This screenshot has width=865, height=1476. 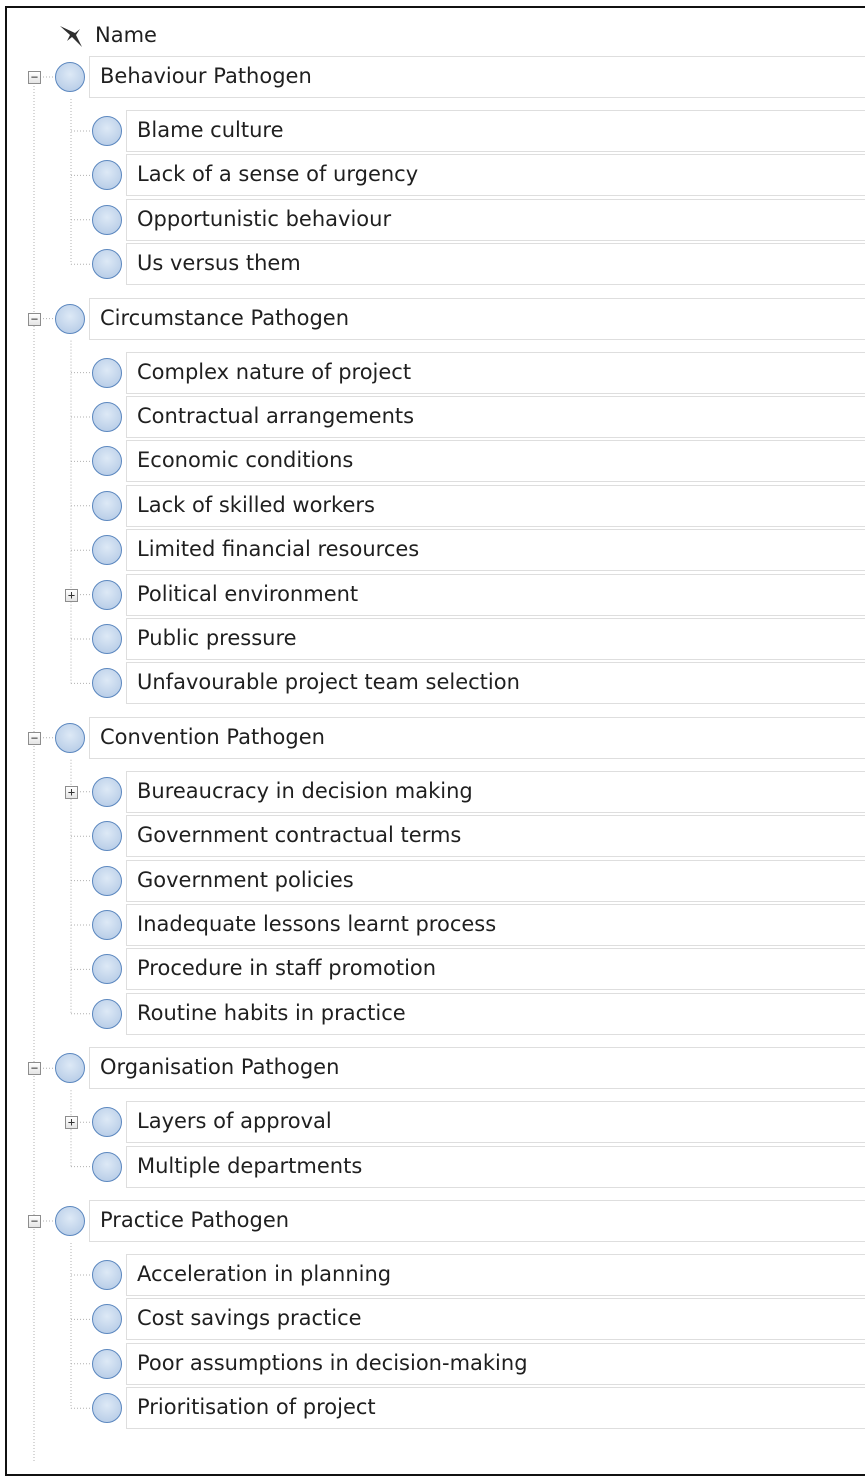 What do you see at coordinates (256, 1407) in the screenshot?
I see `tree-item-label: Prioritisation of project` at bounding box center [256, 1407].